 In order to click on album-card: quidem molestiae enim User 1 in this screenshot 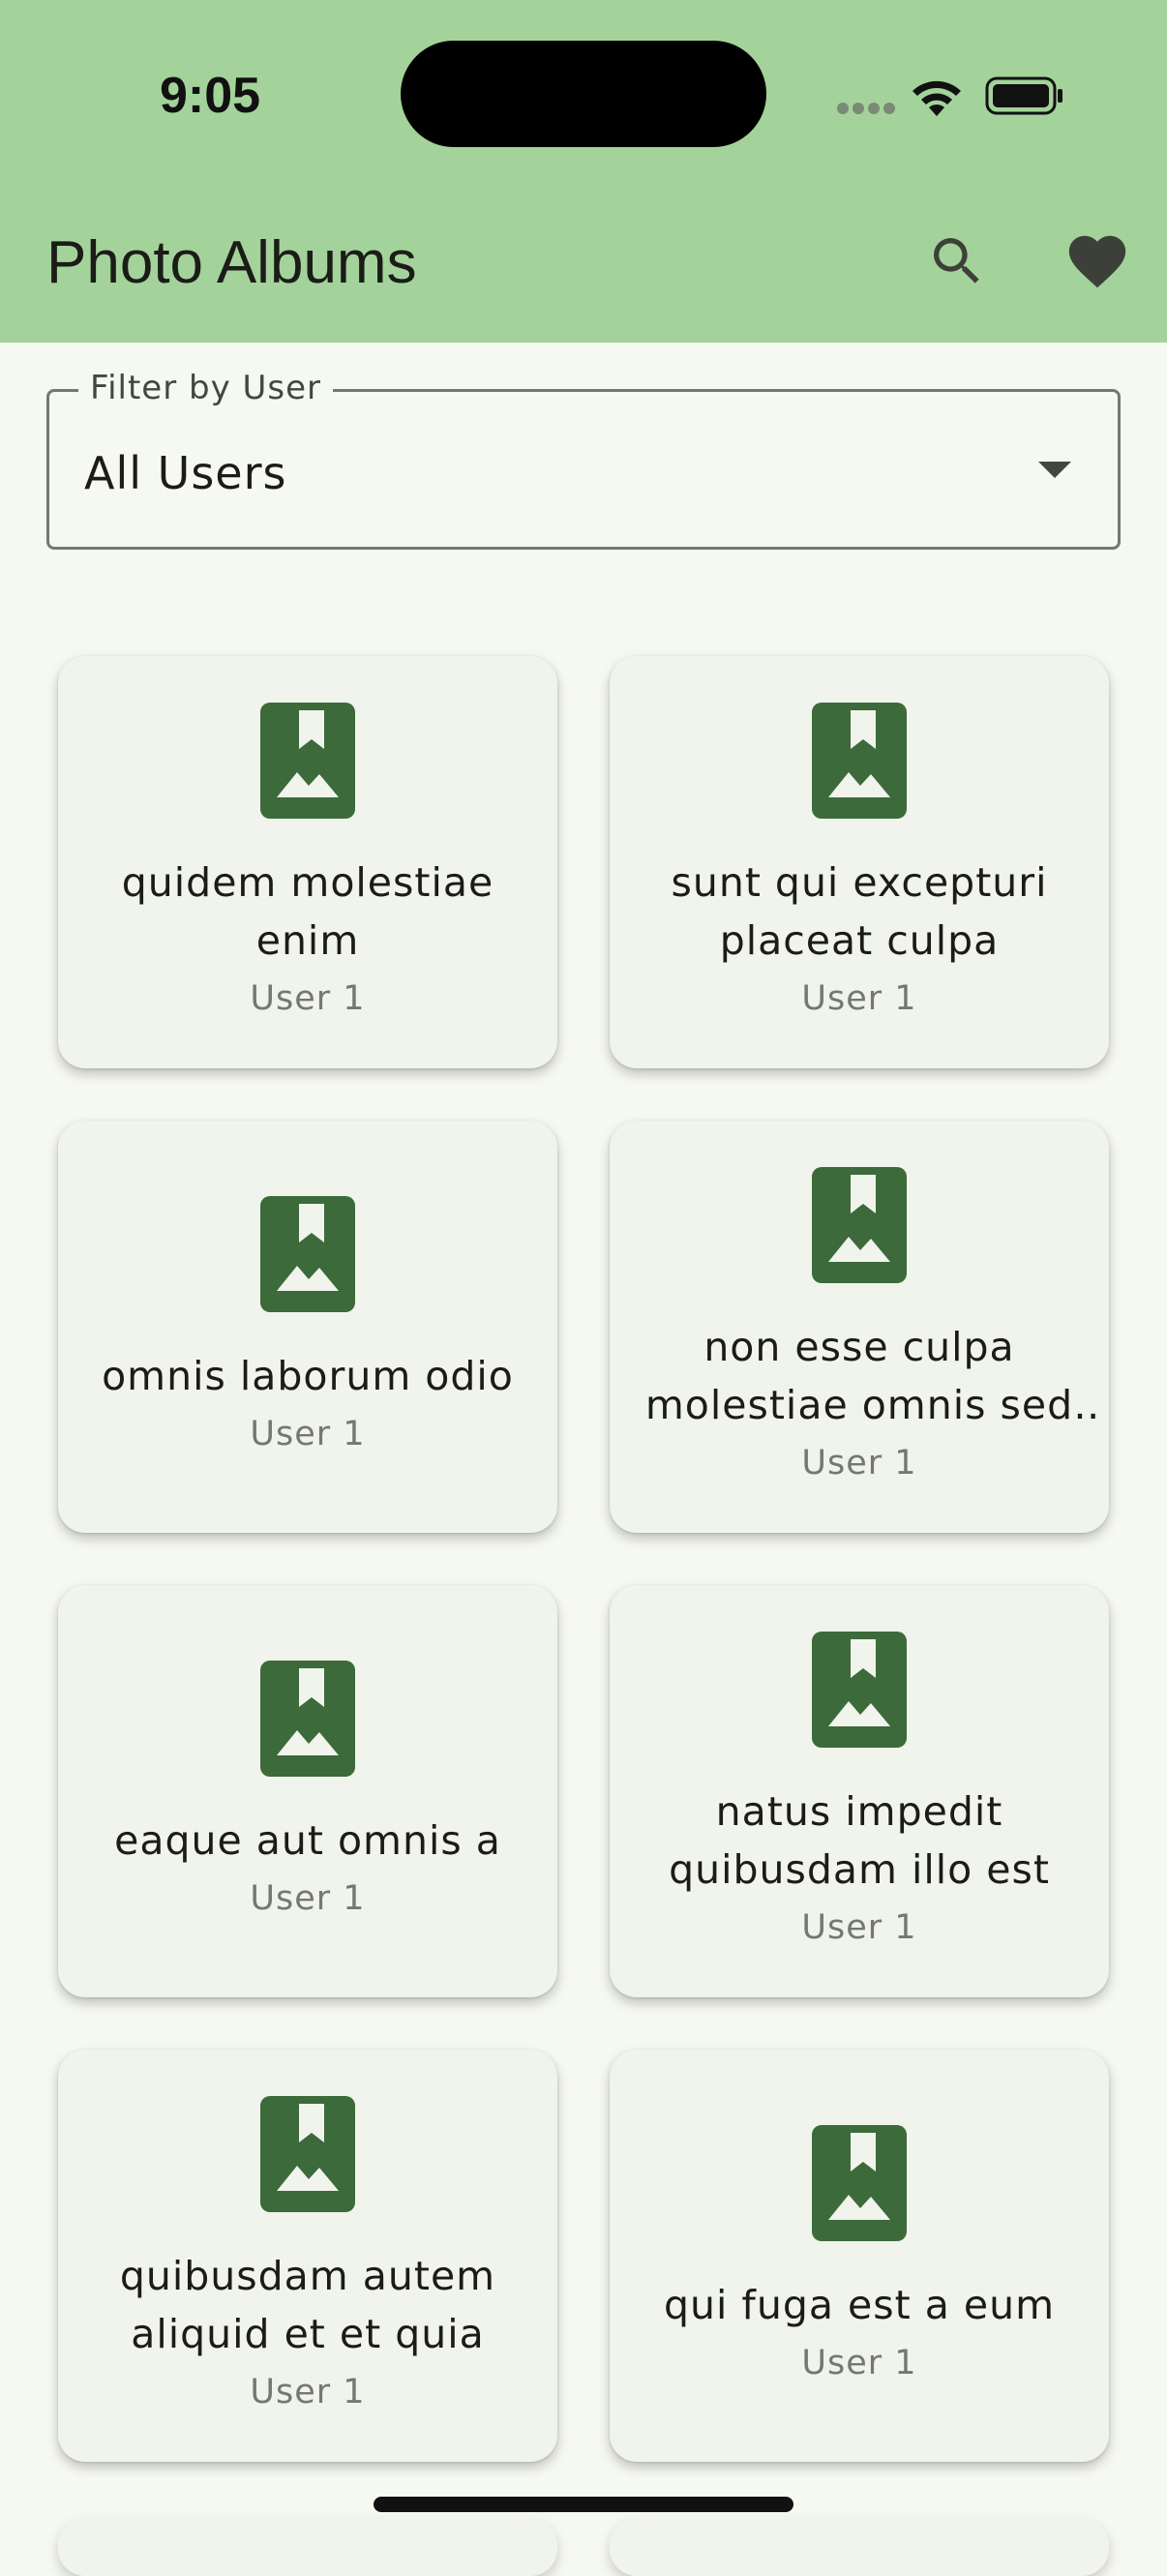, I will do `click(307, 862)`.